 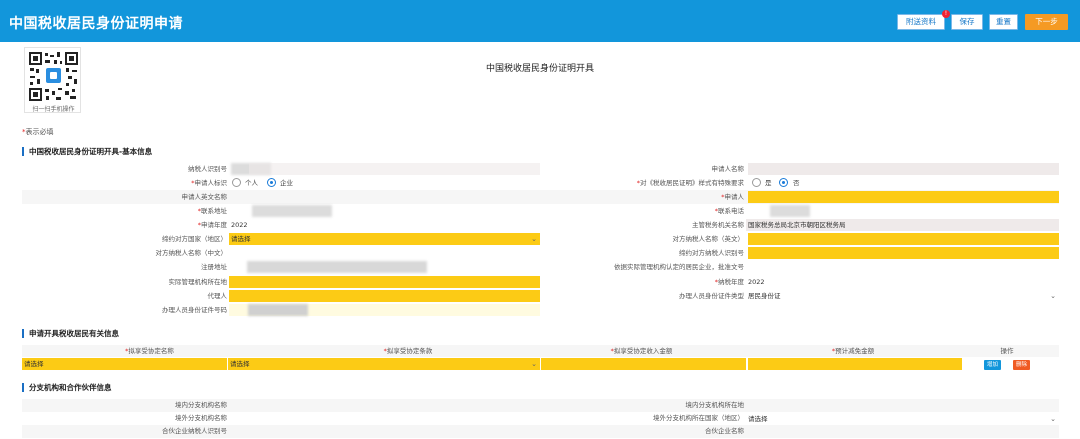 I want to click on contact-phone-label: *联系电话, so click(x=729, y=211).